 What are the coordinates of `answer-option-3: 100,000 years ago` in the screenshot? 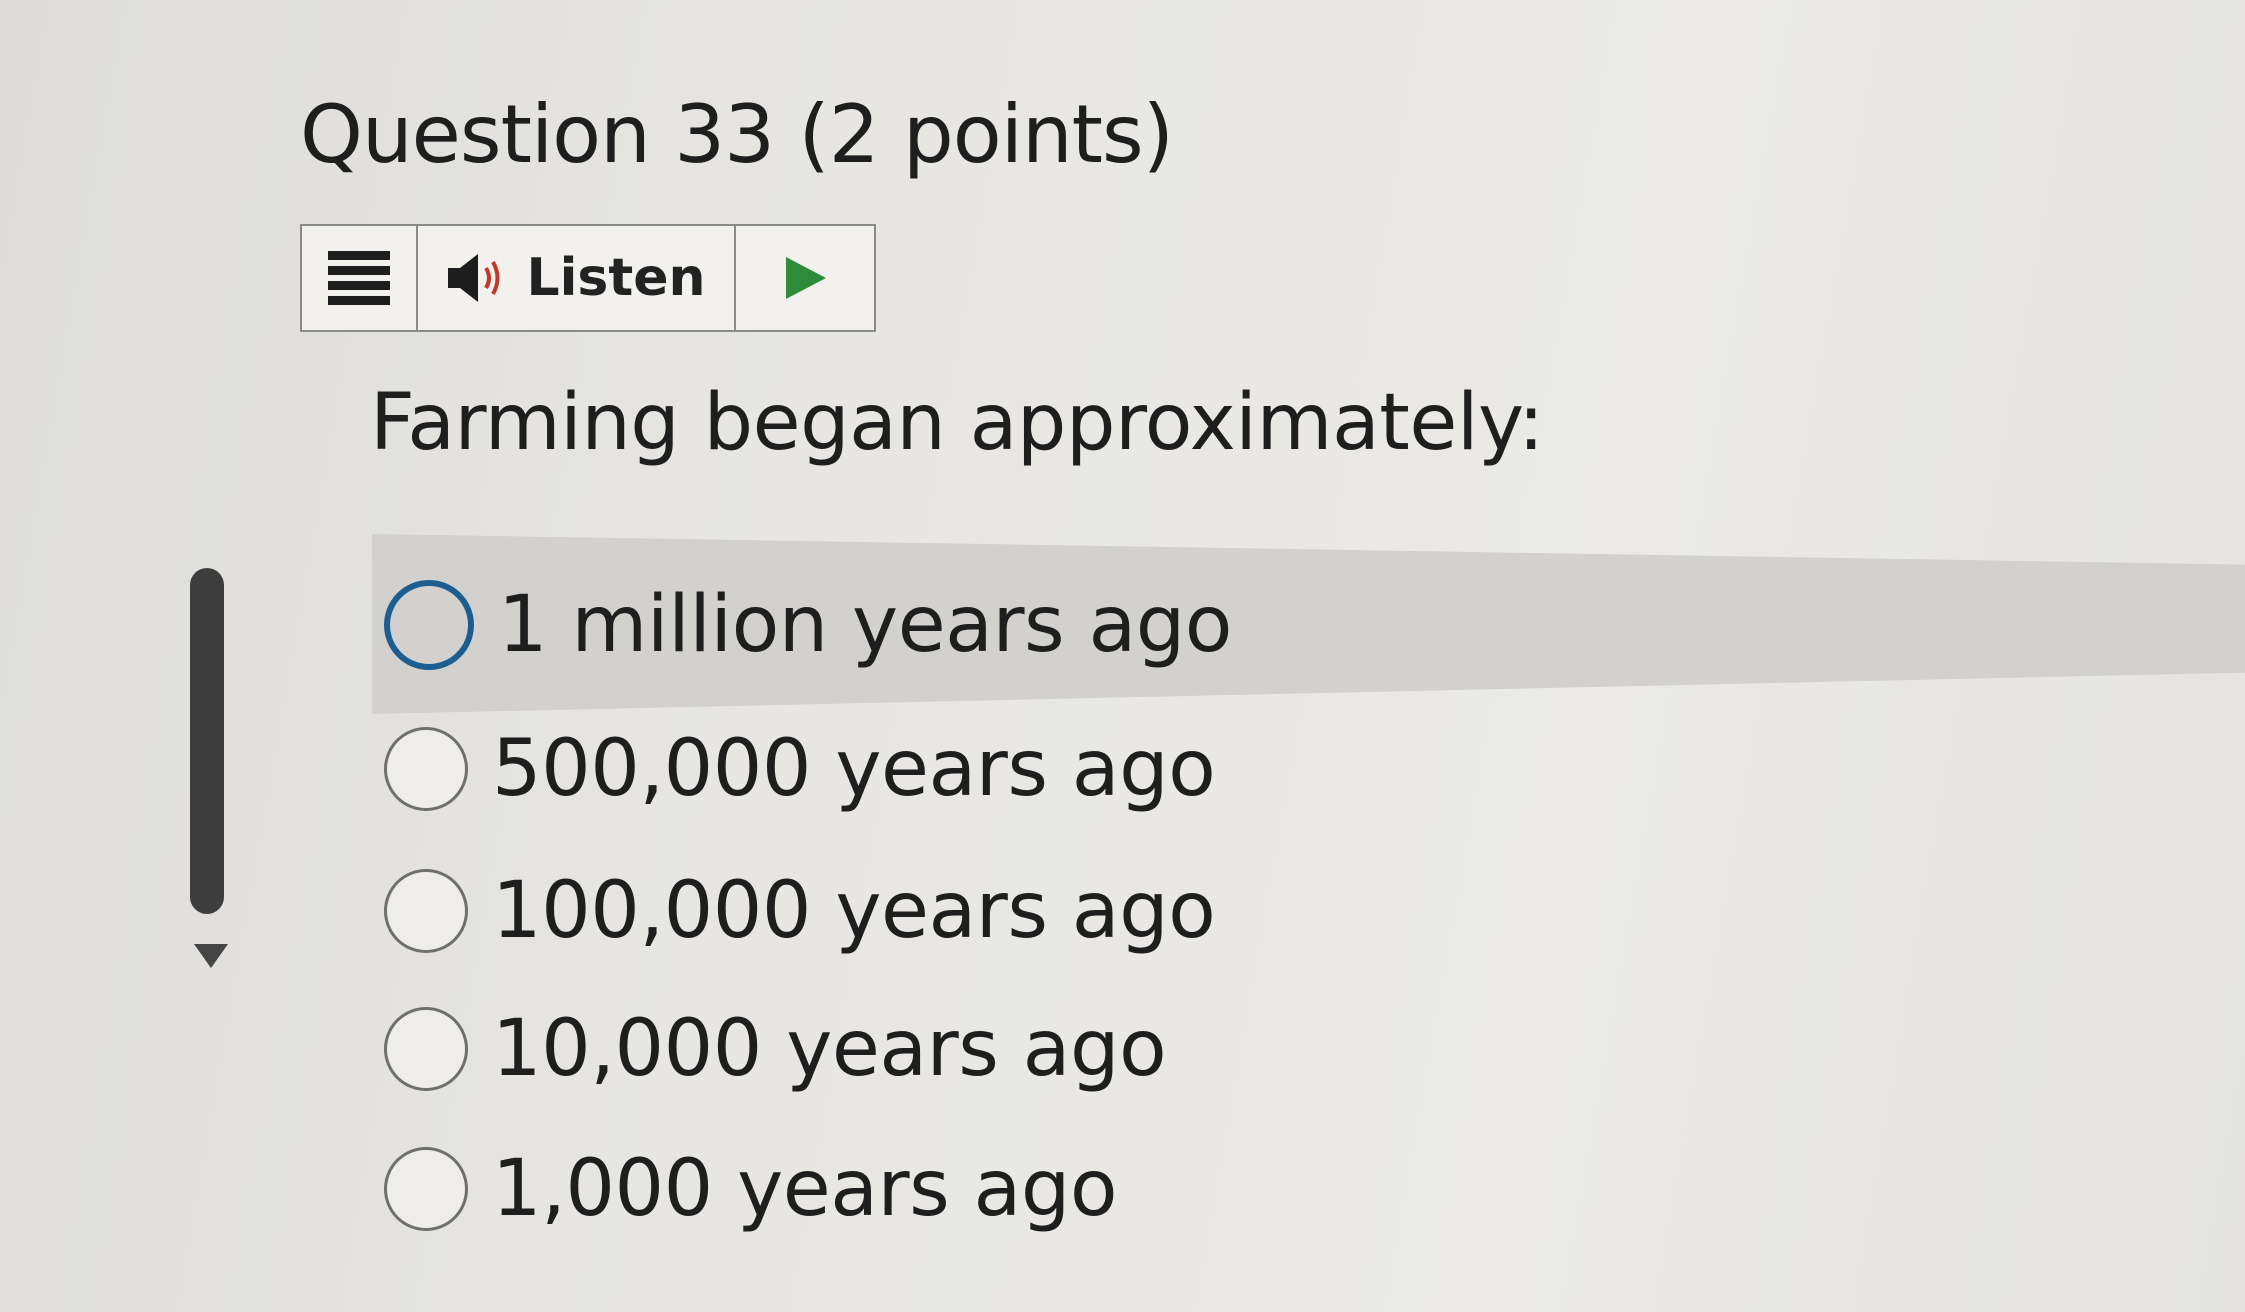 It's located at (800, 911).